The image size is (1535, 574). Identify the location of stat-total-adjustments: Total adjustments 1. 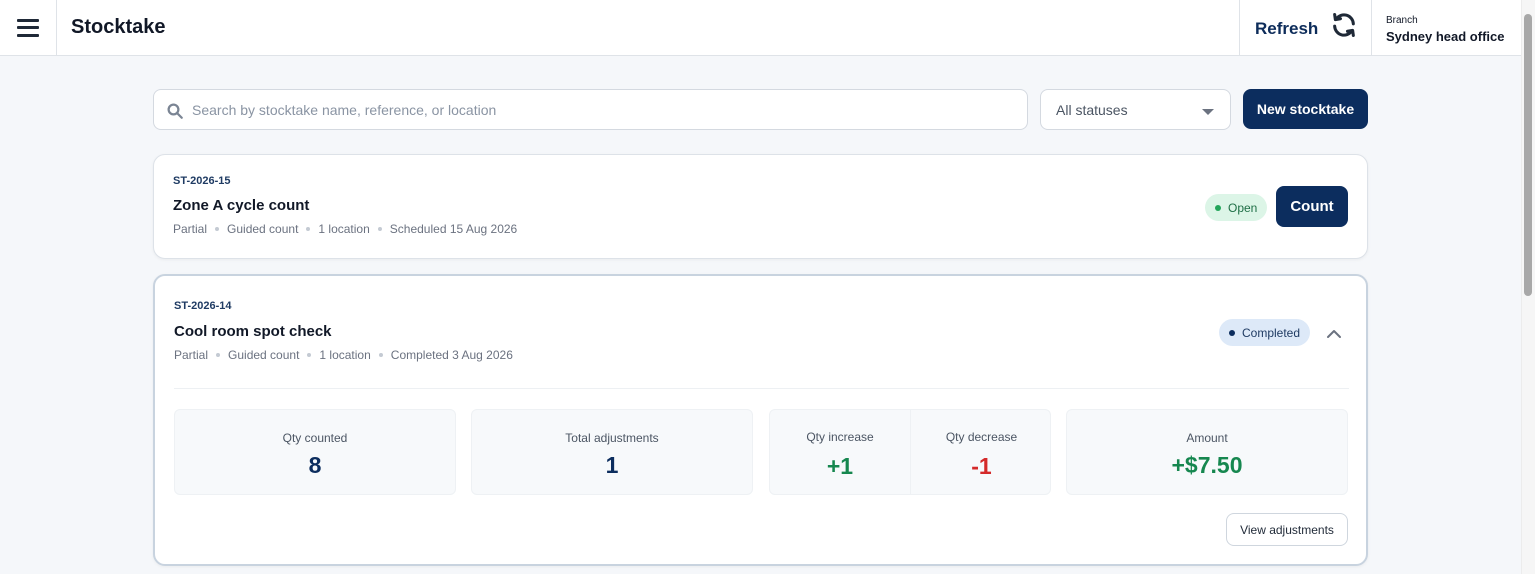
(612, 452).